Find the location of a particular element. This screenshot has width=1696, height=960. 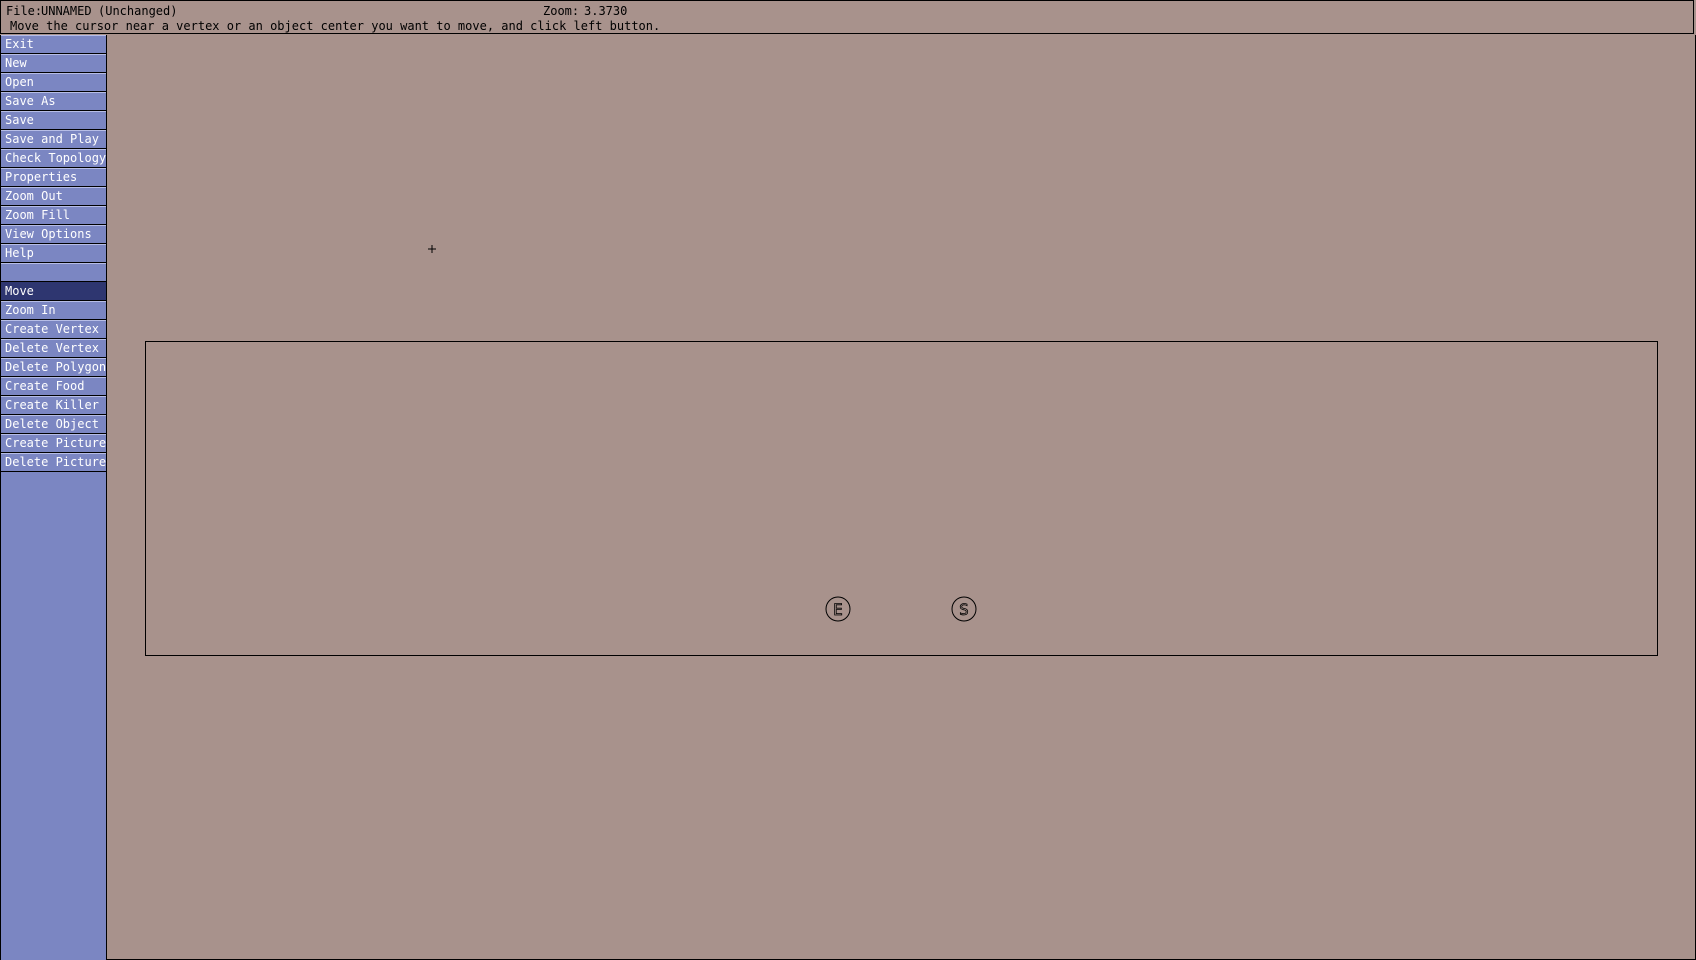

new-button: New is located at coordinates (53, 63).